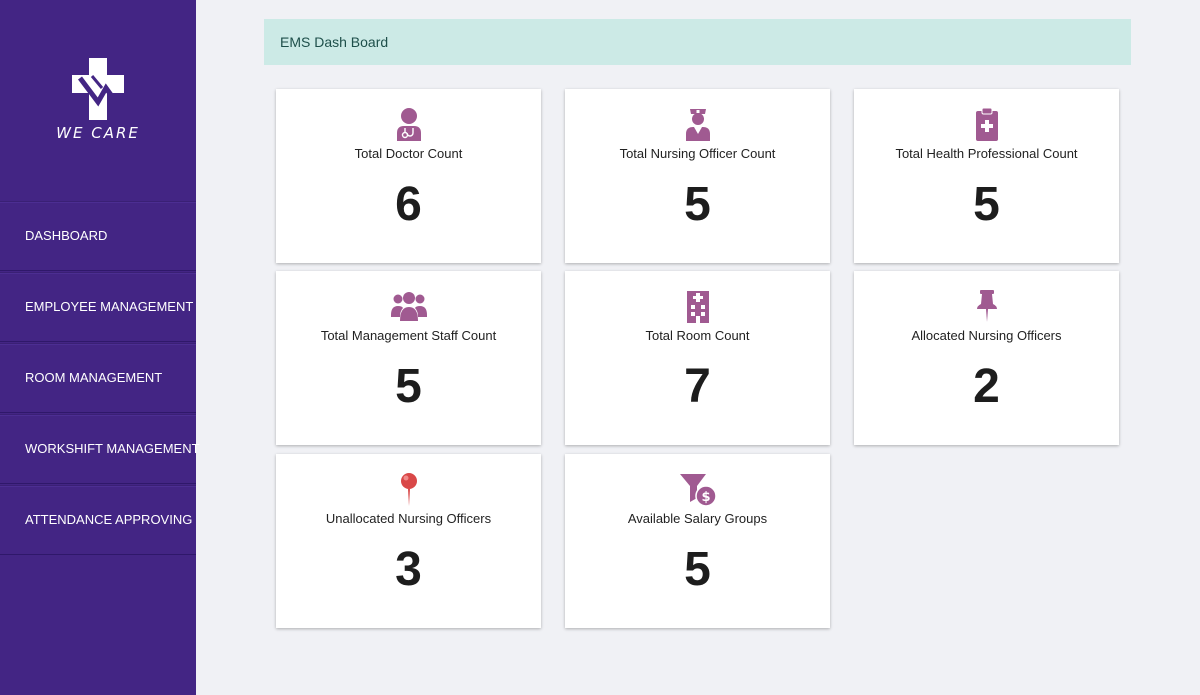 Image resolution: width=1200 pixels, height=695 pixels. I want to click on stat-card-nursing-officer: Total Nursing Officer Count 5, so click(697, 176).